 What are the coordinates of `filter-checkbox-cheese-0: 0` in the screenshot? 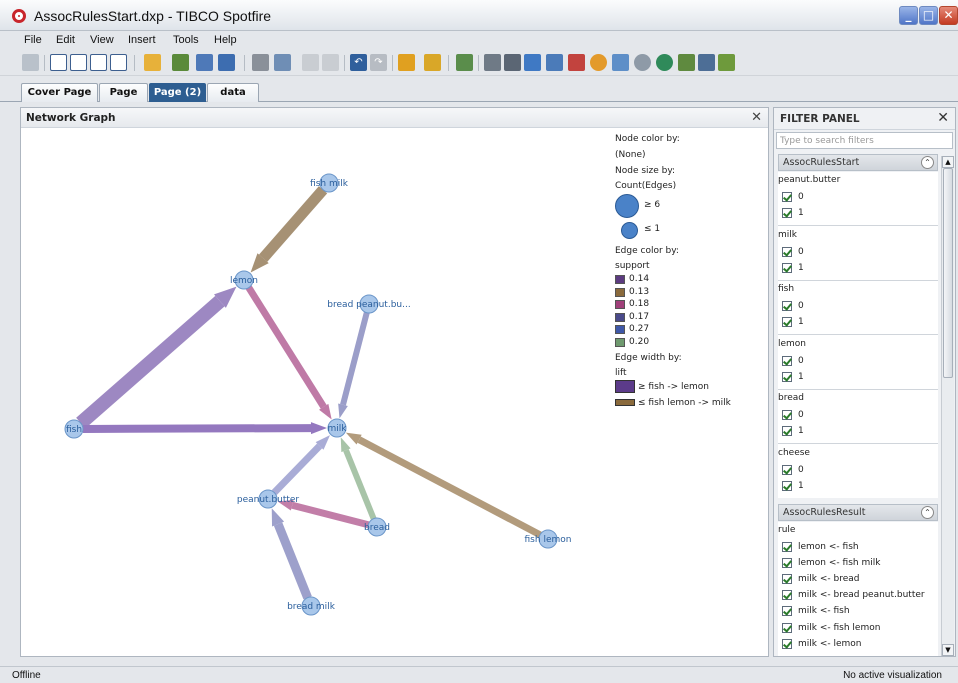 It's located at (793, 470).